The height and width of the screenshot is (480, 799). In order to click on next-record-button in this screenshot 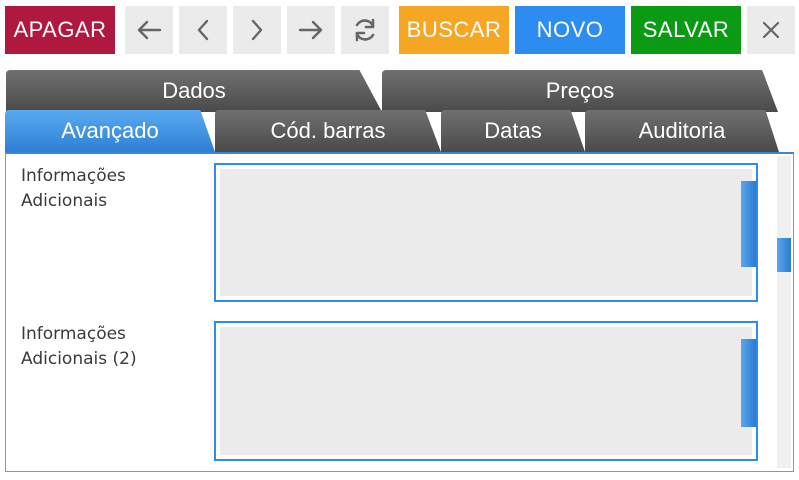, I will do `click(257, 30)`.